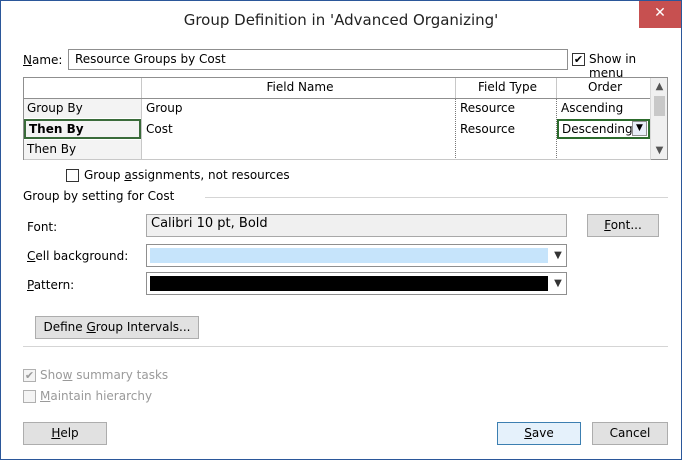  Describe the element at coordinates (506, 87) in the screenshot. I see `grid-header-field-type: Field Type` at that location.